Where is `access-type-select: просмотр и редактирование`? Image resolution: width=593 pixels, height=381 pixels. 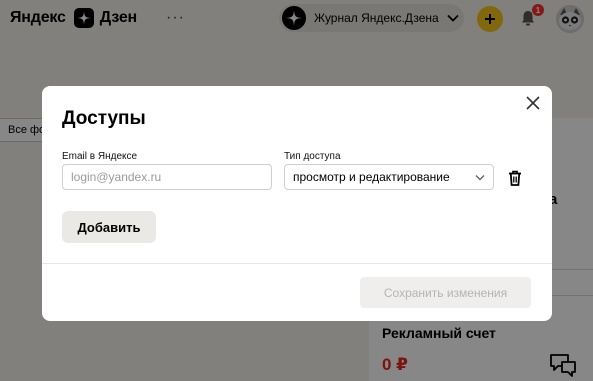 access-type-select: просмотр и редактирование is located at coordinates (389, 177).